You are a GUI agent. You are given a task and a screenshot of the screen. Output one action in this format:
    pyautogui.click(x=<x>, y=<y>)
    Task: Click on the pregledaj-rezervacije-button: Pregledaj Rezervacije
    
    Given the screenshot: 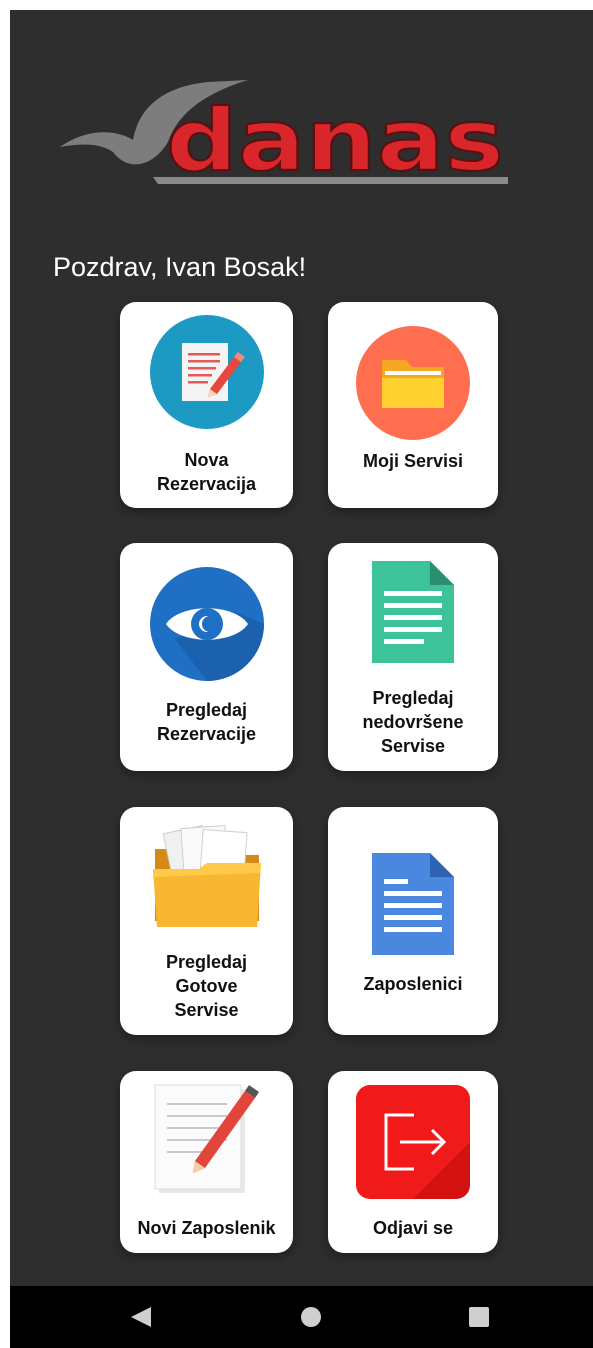 What is the action you would take?
    pyautogui.click(x=206, y=657)
    